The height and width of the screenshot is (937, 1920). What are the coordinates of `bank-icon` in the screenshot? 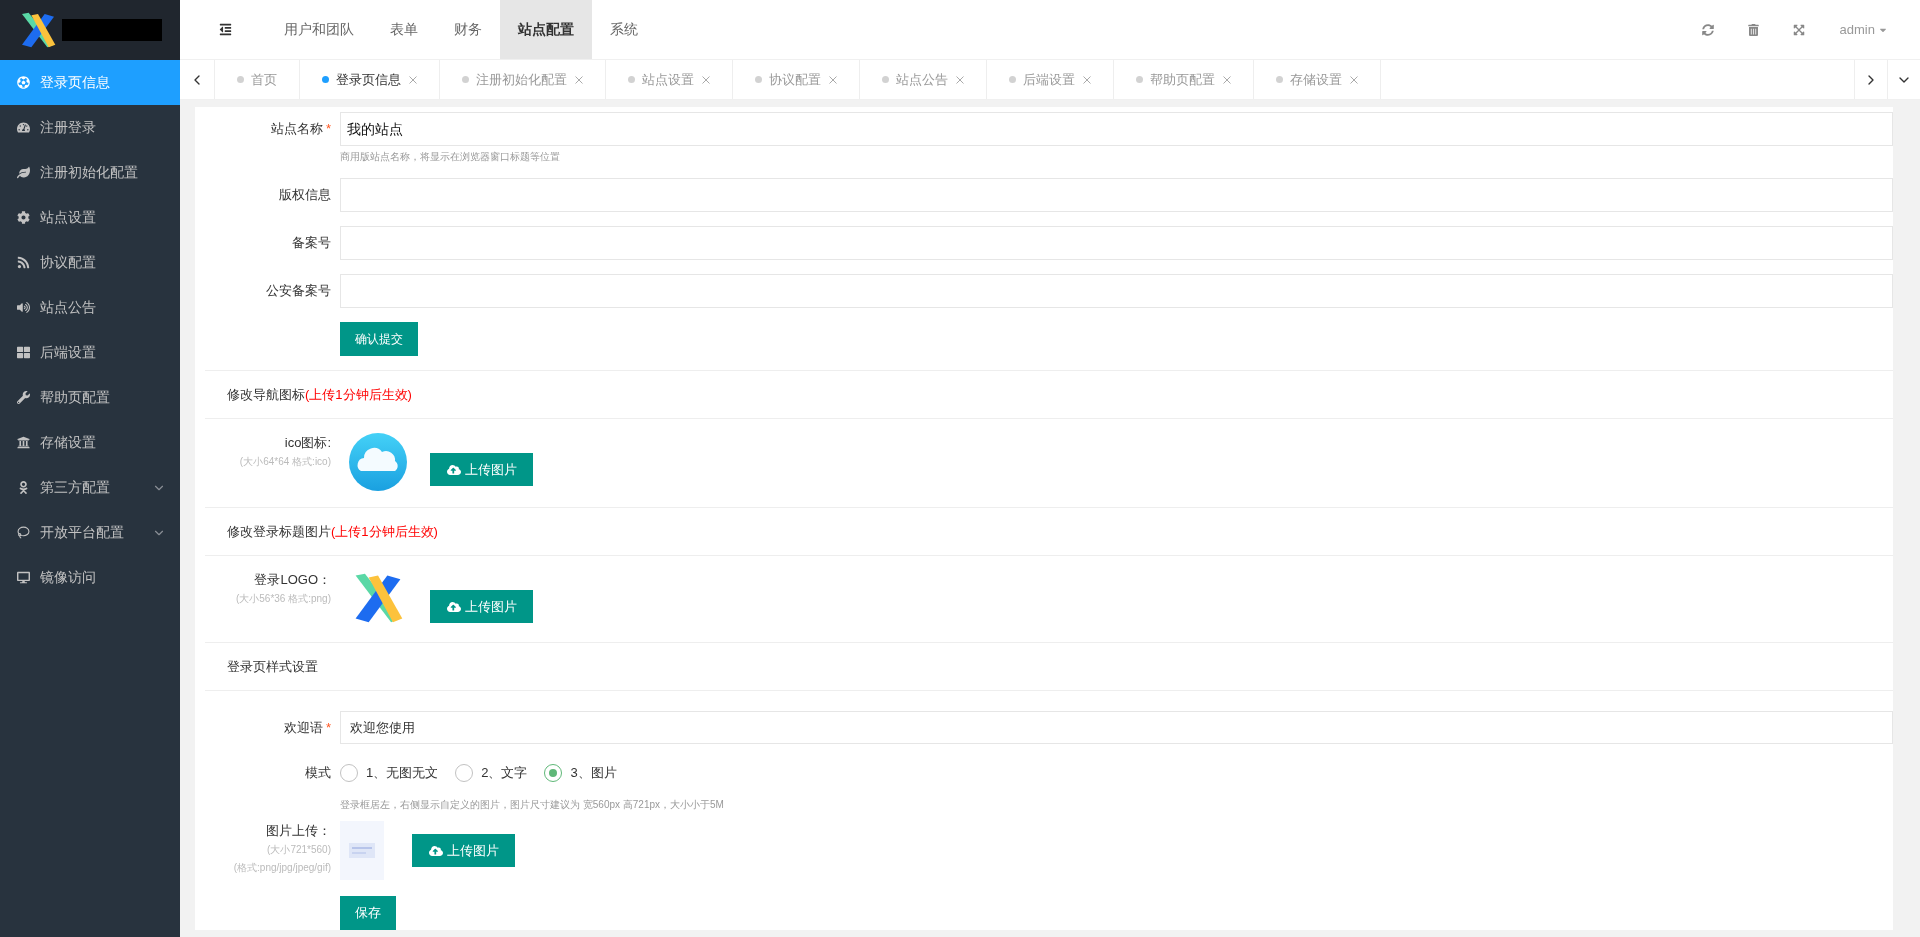 It's located at (23, 442).